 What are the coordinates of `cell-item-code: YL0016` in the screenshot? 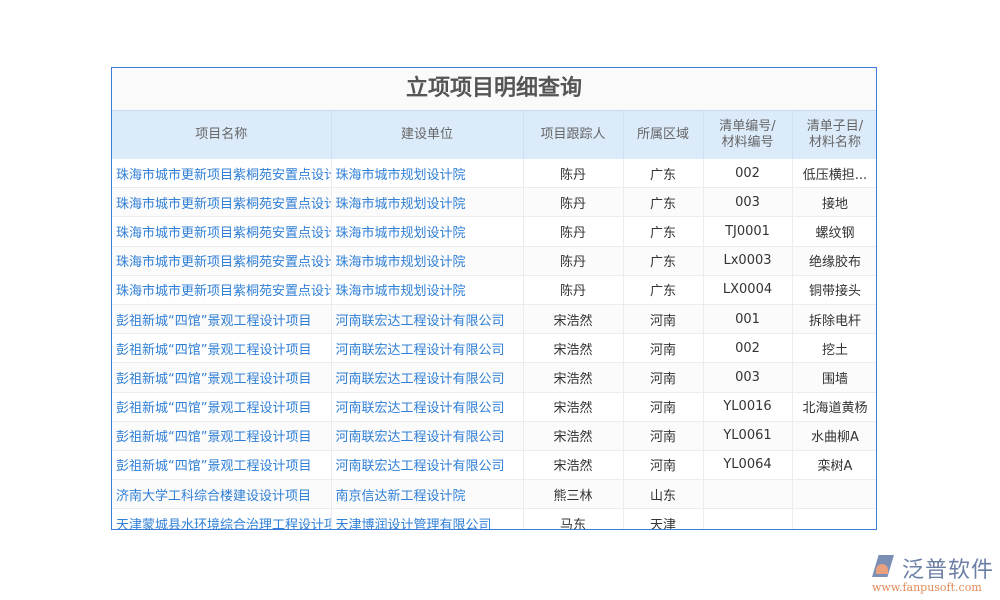 It's located at (748, 407).